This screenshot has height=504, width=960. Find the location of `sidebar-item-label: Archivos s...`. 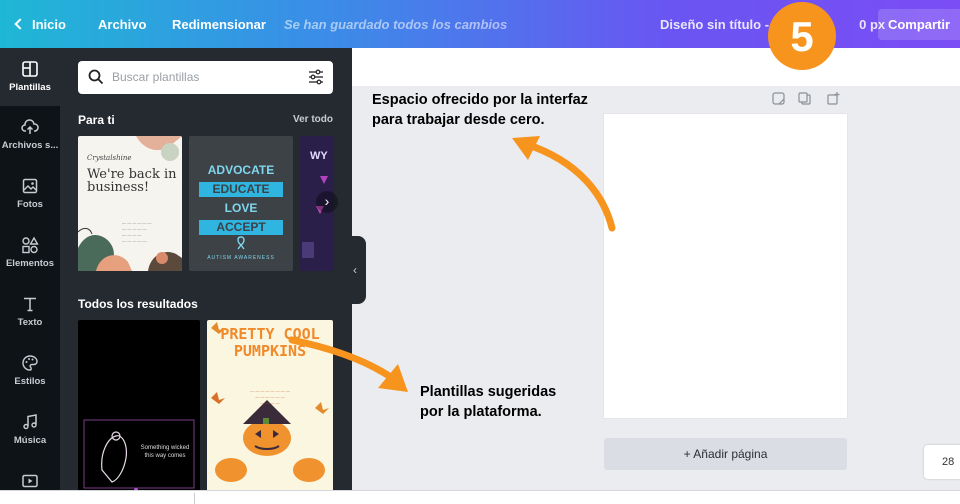

sidebar-item-label: Archivos s... is located at coordinates (30, 145).